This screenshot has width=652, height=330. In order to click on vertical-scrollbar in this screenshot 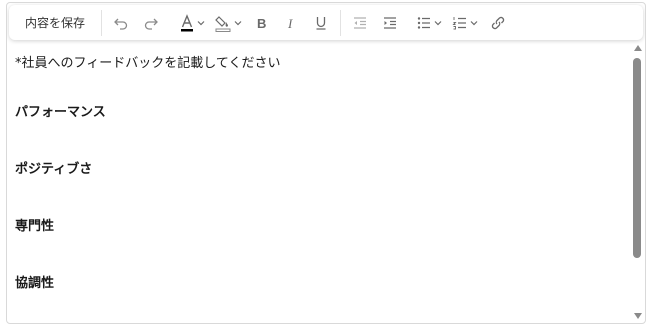, I will do `click(638, 182)`.